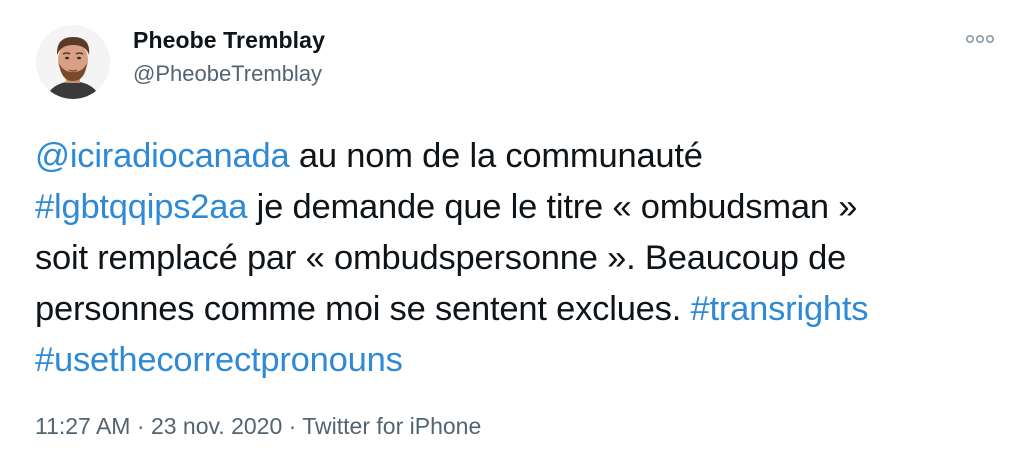 This screenshot has height=466, width=1028. What do you see at coordinates (82, 426) in the screenshot?
I see `tweet-time: 11:27 AM` at bounding box center [82, 426].